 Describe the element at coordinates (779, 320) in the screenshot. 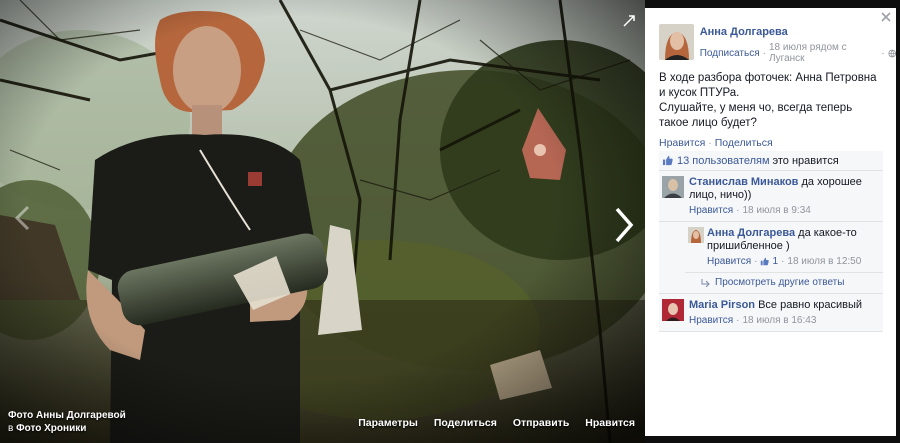

I see `comment-time: 18 июля в 16:43` at that location.